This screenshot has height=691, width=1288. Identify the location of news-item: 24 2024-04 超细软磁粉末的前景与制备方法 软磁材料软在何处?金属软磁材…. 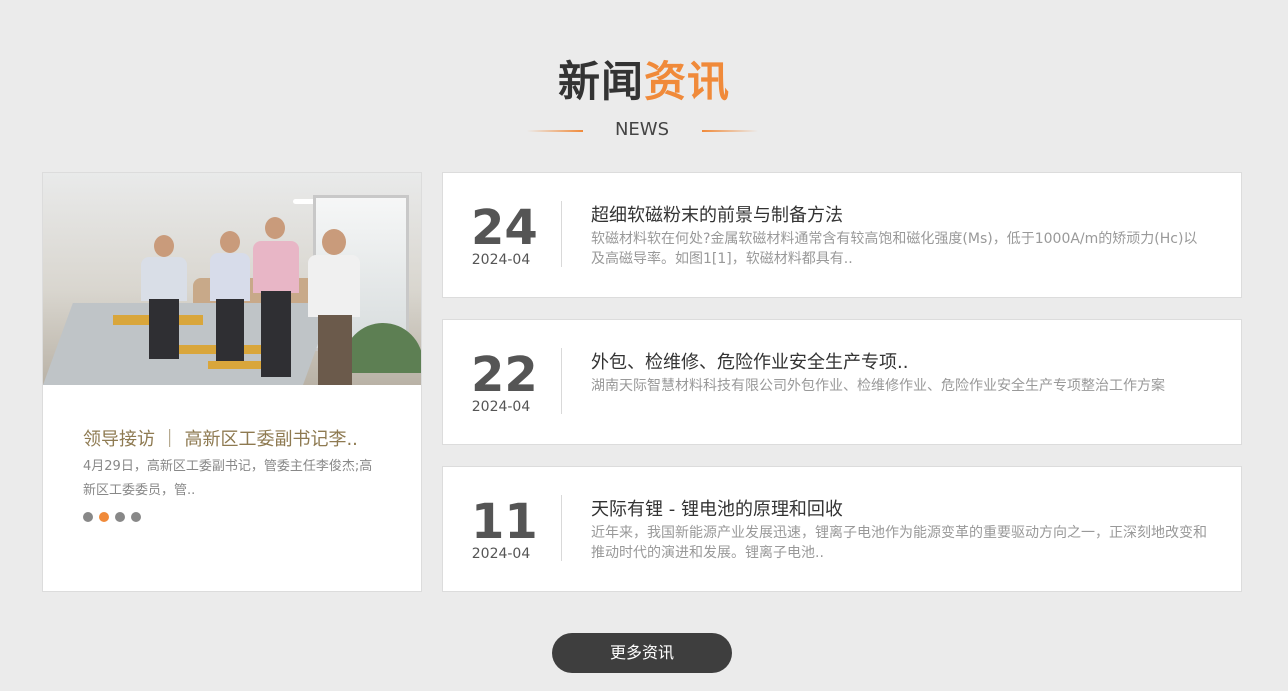
(842, 235).